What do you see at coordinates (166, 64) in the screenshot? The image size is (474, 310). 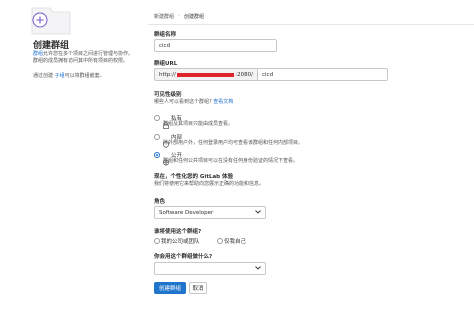 I see `group-url-label: 群组URL` at bounding box center [166, 64].